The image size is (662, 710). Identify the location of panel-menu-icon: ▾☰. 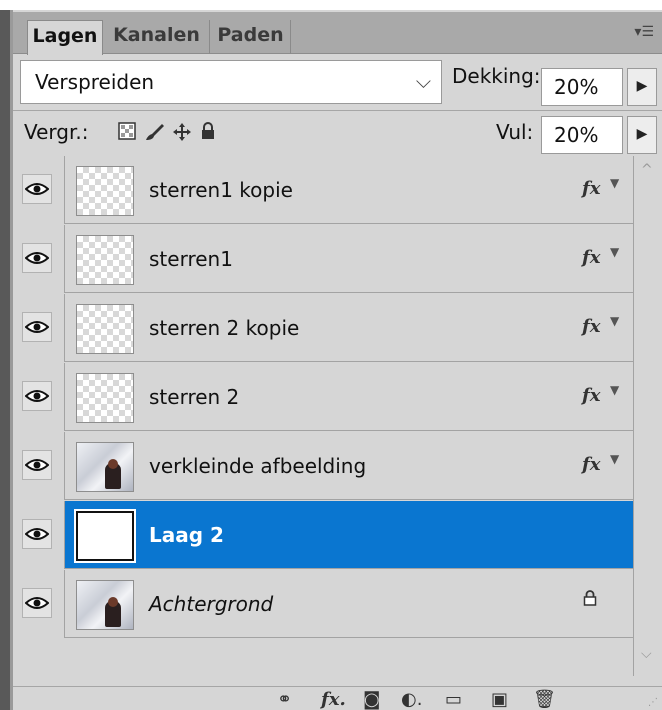
(644, 32).